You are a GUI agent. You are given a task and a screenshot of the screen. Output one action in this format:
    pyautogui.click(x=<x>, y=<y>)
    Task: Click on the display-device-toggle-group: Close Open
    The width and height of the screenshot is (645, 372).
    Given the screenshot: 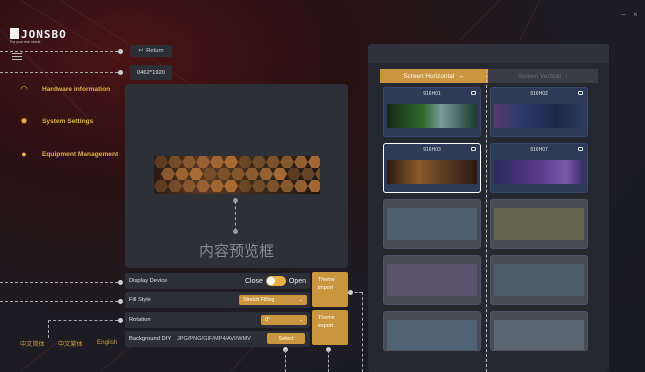 What is the action you would take?
    pyautogui.click(x=275, y=281)
    